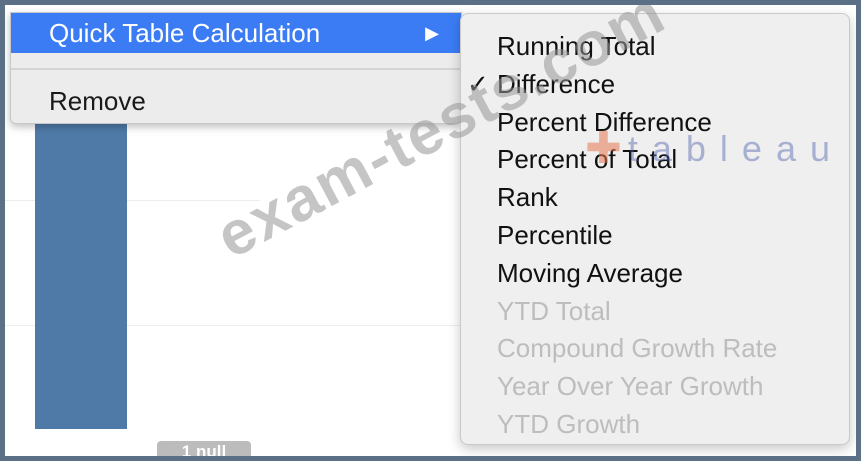 The image size is (861, 461). Describe the element at coordinates (655, 273) in the screenshot. I see `submenu-item-moving-average: Moving Average` at that location.